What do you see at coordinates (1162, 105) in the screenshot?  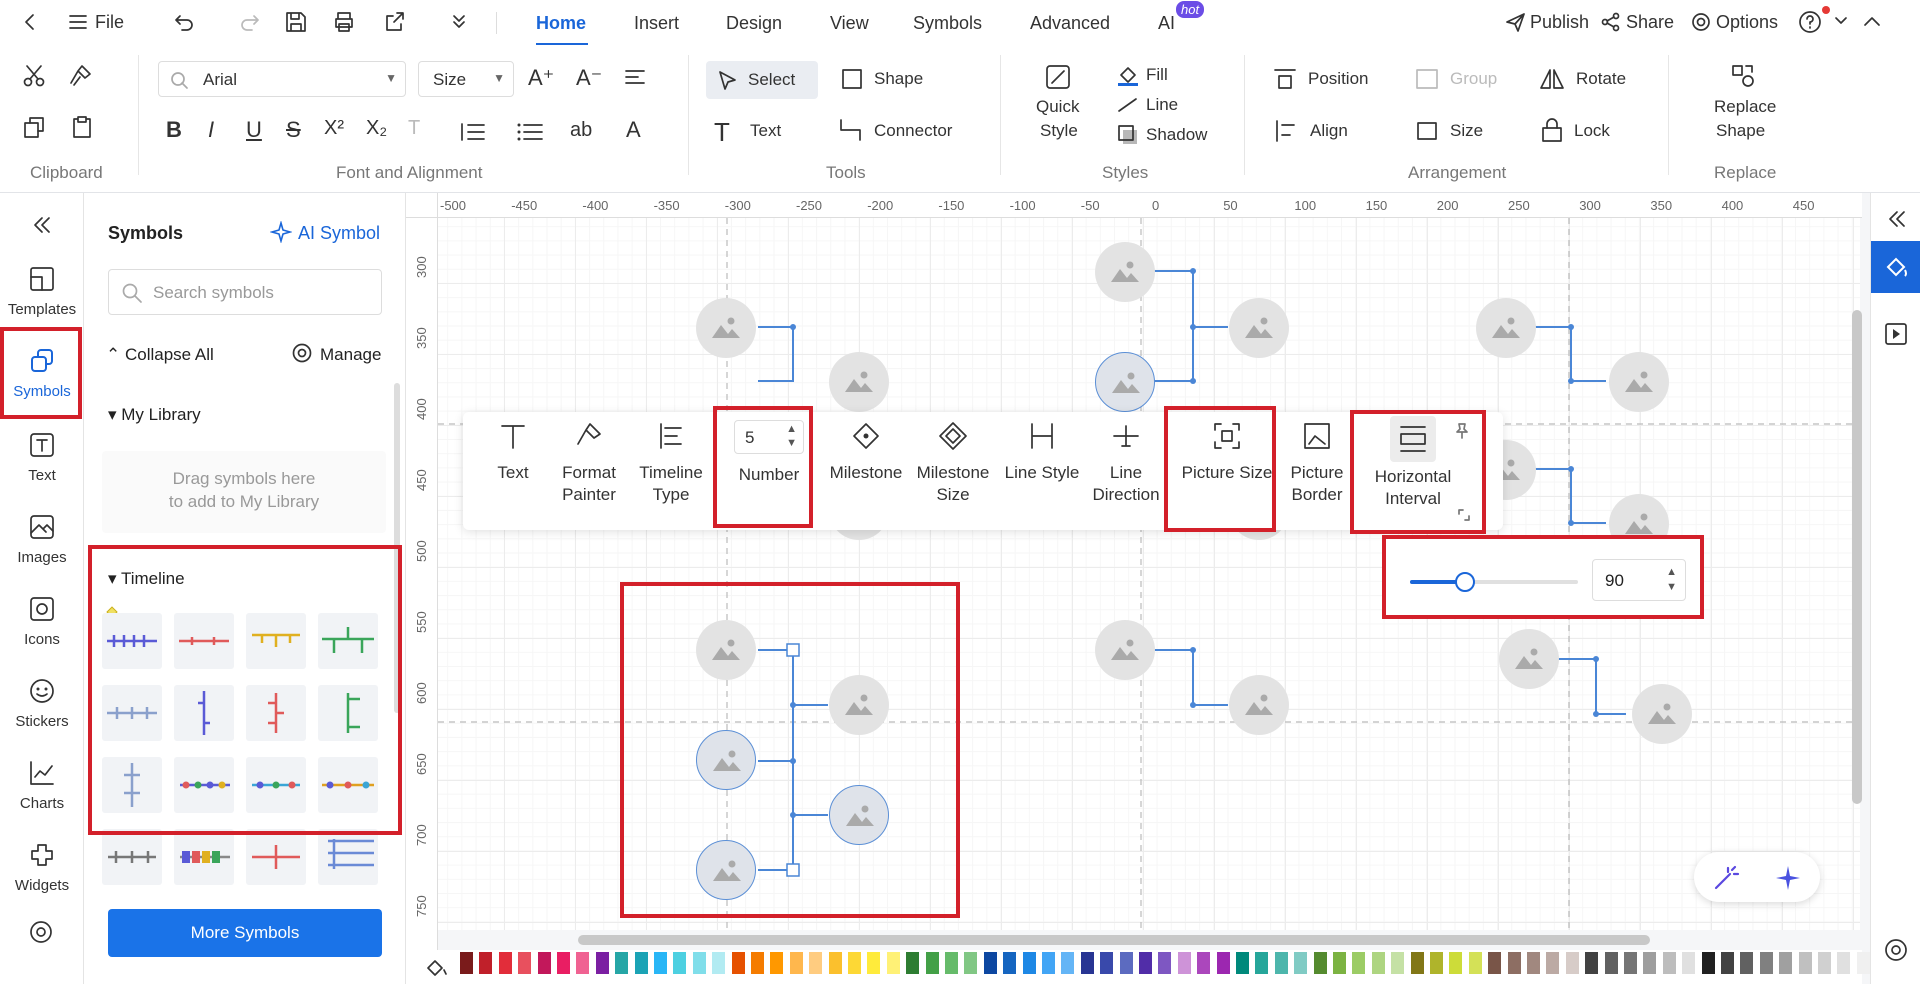 I see `line-button: Line` at bounding box center [1162, 105].